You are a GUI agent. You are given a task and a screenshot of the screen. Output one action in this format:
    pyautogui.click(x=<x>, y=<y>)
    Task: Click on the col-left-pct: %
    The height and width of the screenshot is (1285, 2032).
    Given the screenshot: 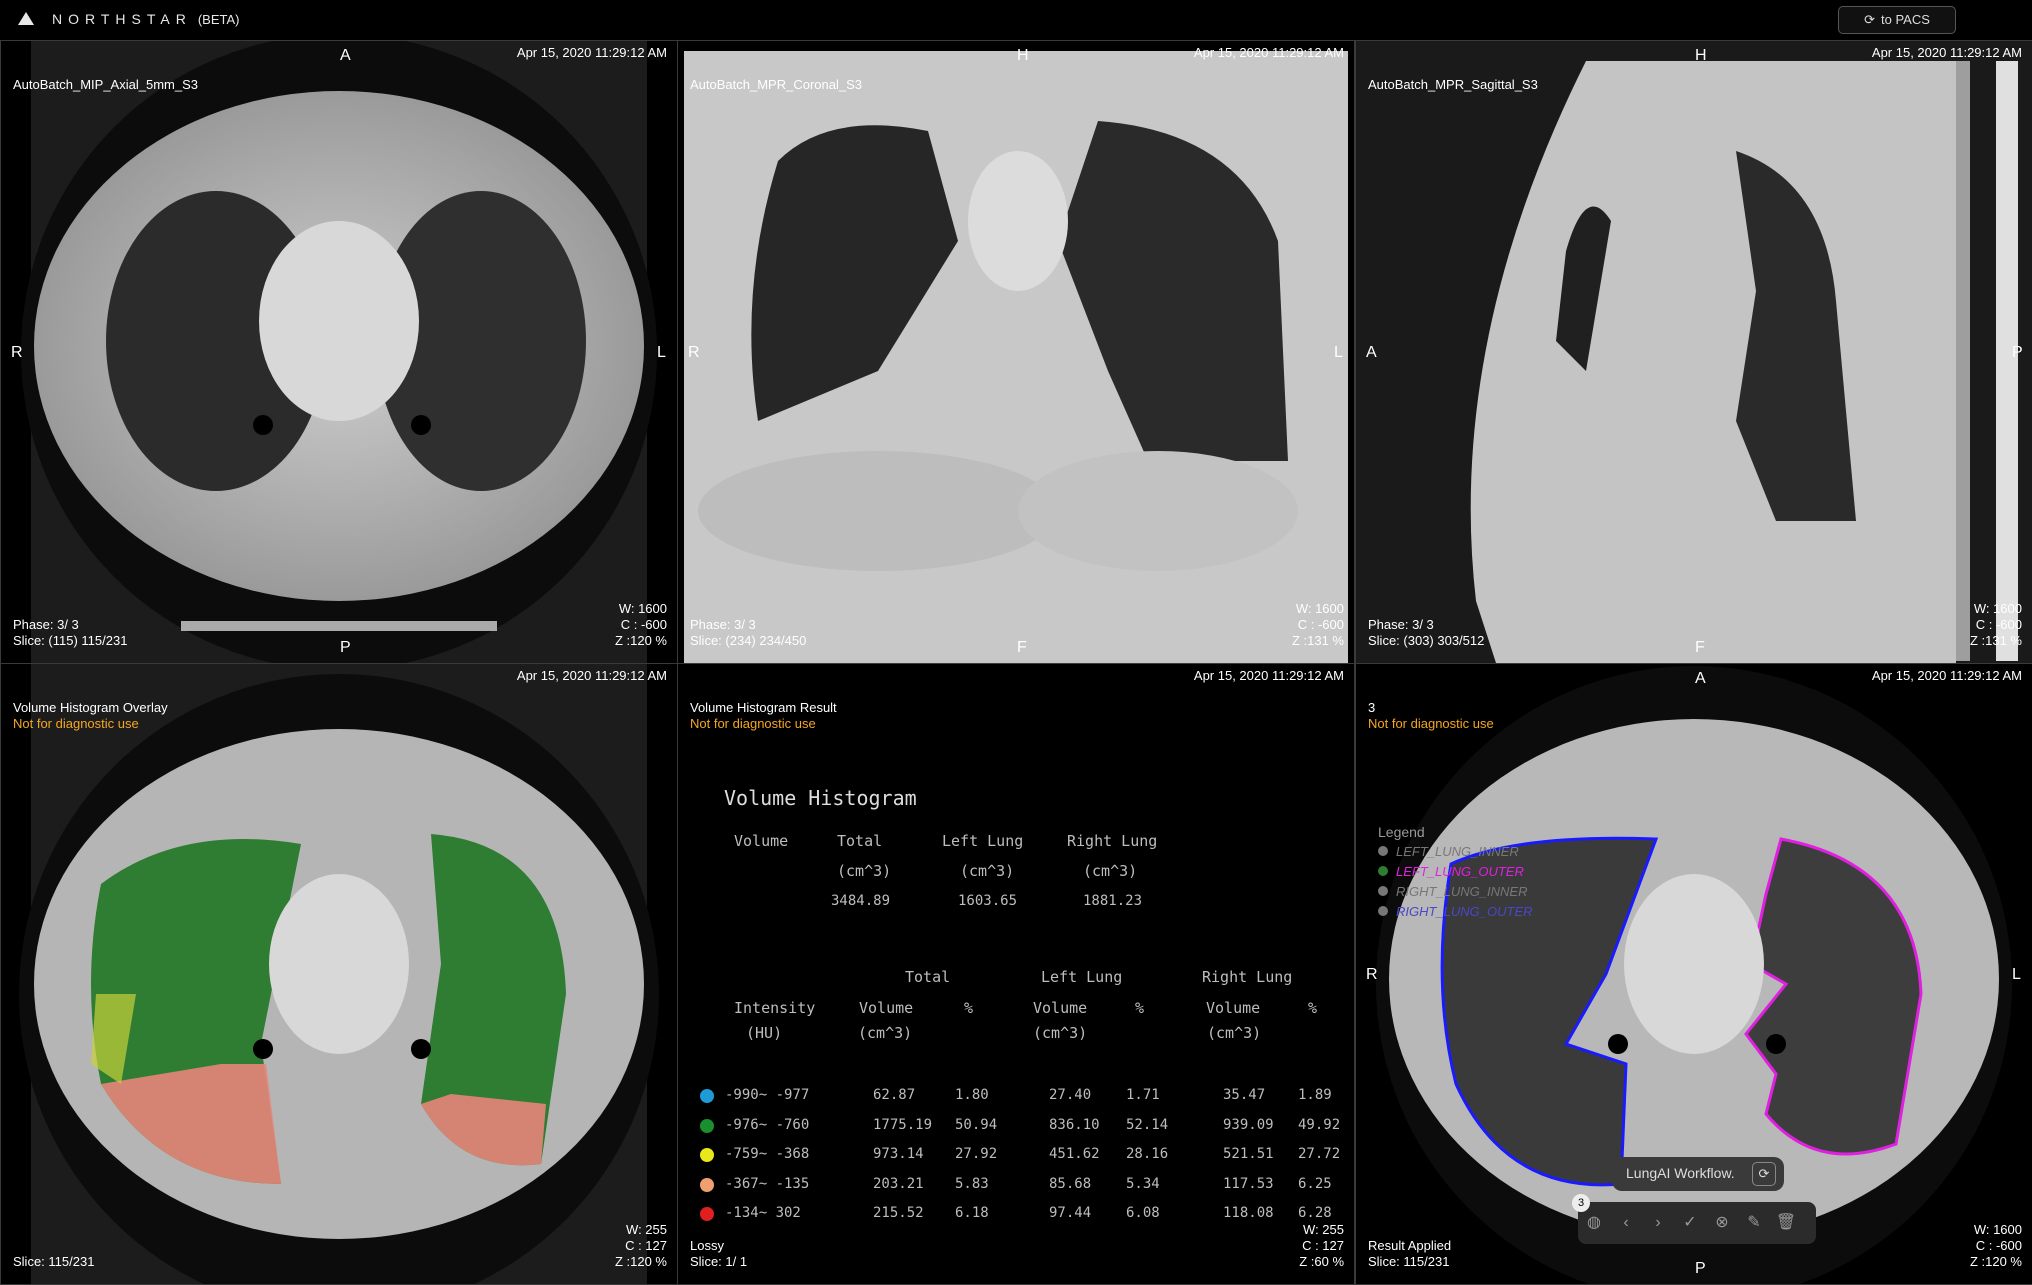 What is the action you would take?
    pyautogui.click(x=1140, y=1008)
    